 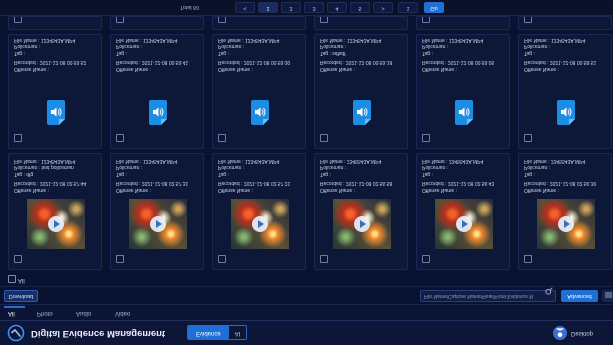 What do you see at coordinates (261, 69) in the screenshot?
I see `offense-line: Offense Name :` at bounding box center [261, 69].